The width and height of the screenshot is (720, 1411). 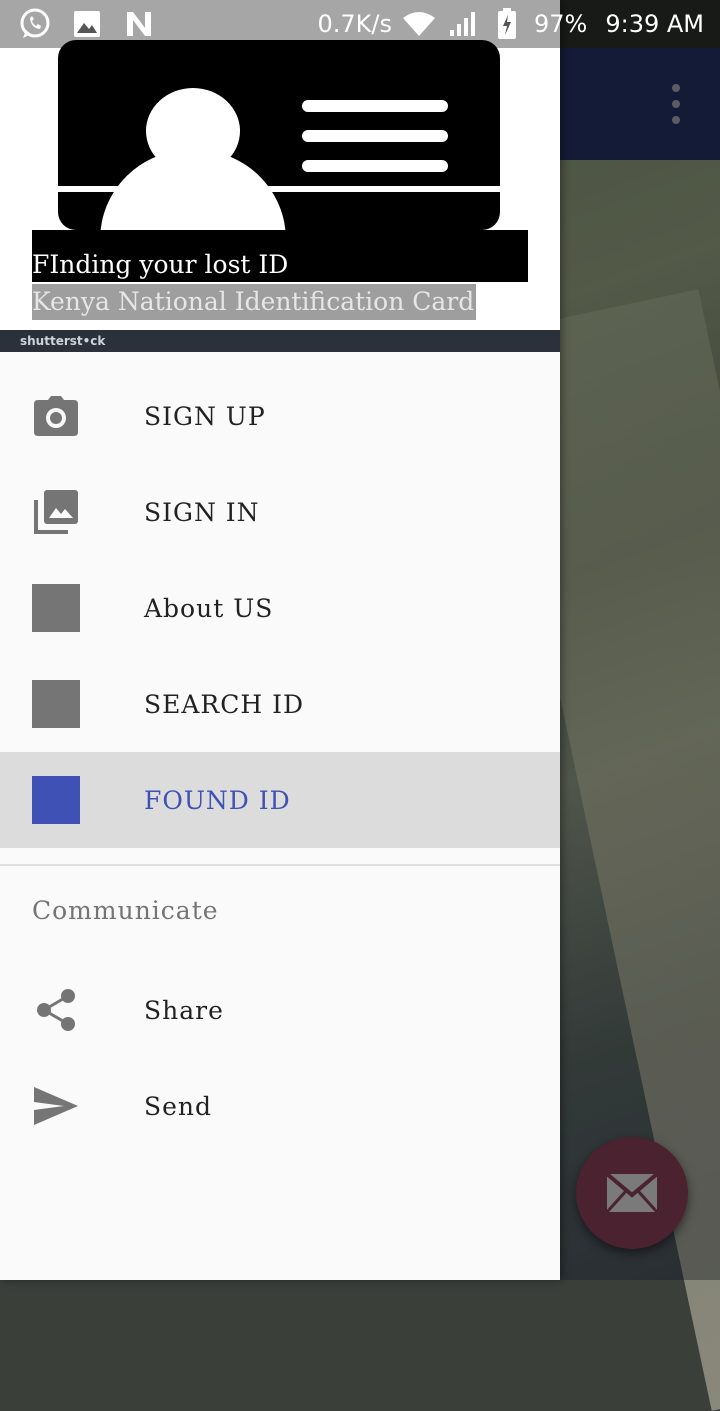 I want to click on email-fab-button, so click(x=632, y=1193).